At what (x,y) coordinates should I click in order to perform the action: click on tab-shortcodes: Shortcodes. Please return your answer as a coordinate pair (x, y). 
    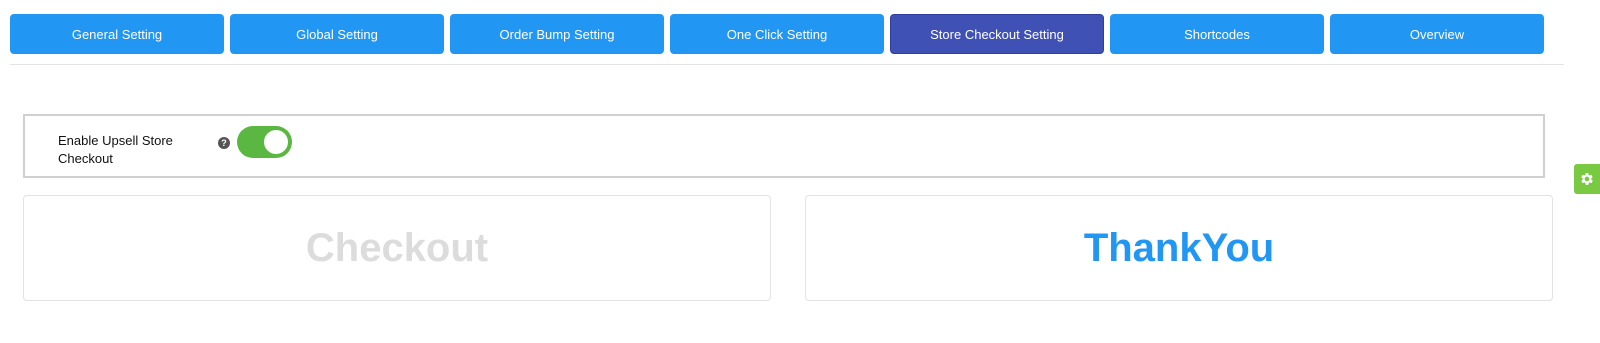
    Looking at the image, I should click on (1217, 34).